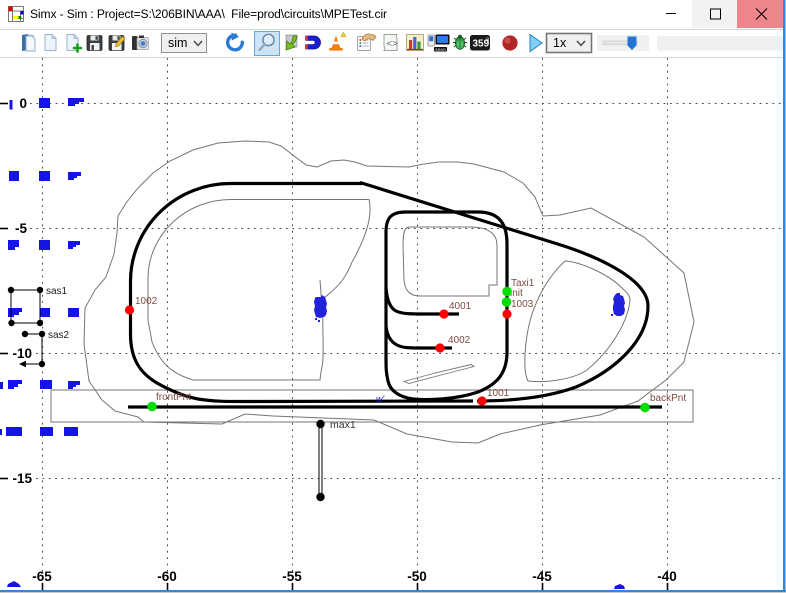 This screenshot has width=786, height=593. Describe the element at coordinates (42, 576) in the screenshot. I see `svg-text: -65` at that location.